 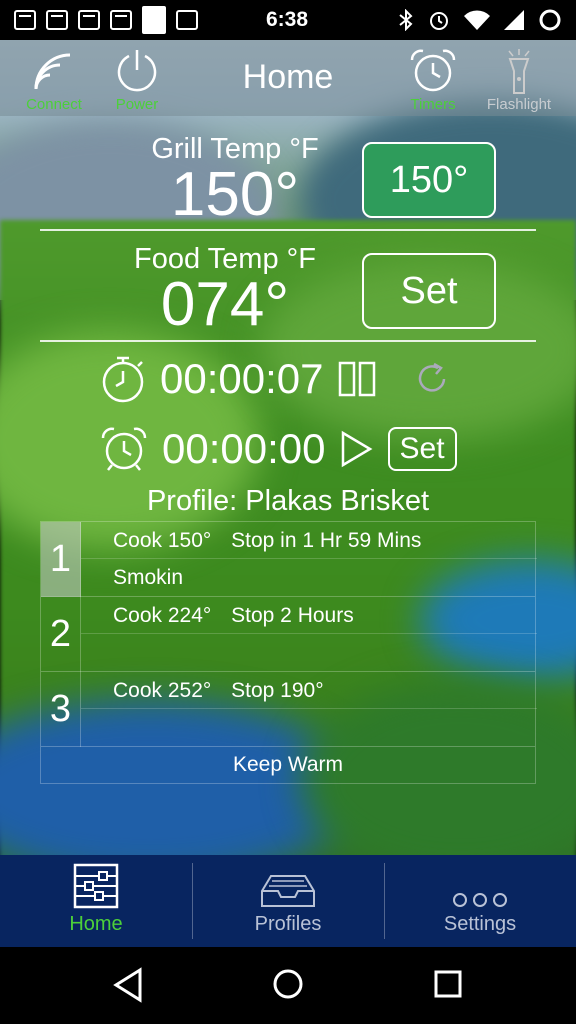 I want to click on recents-icon, so click(x=448, y=984).